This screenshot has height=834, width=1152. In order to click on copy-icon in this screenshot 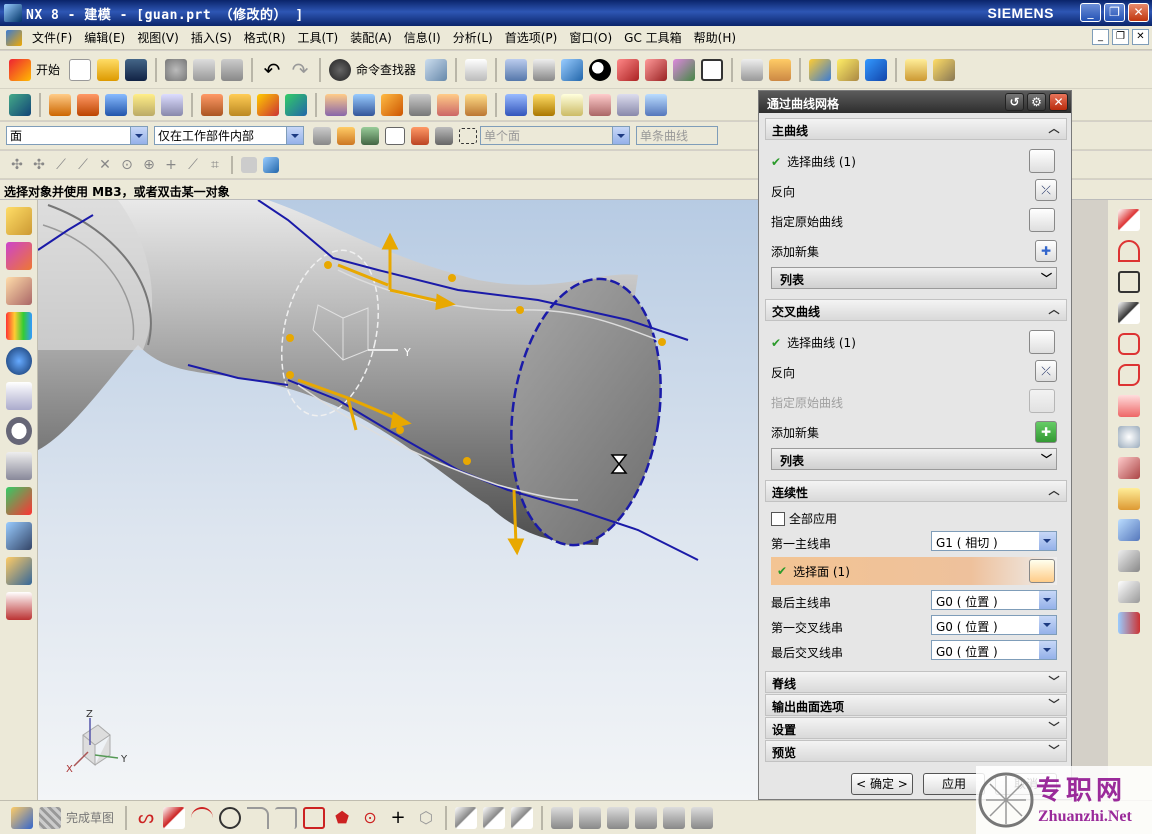, I will do `click(204, 69)`.